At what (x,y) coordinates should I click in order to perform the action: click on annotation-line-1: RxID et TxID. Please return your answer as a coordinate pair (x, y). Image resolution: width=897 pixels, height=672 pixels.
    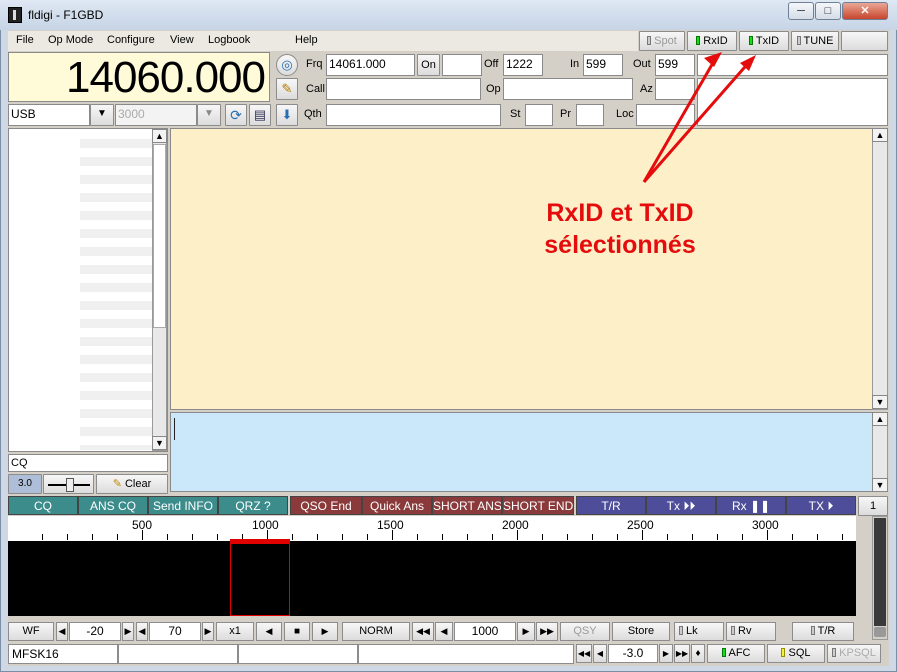
    Looking at the image, I should click on (620, 213).